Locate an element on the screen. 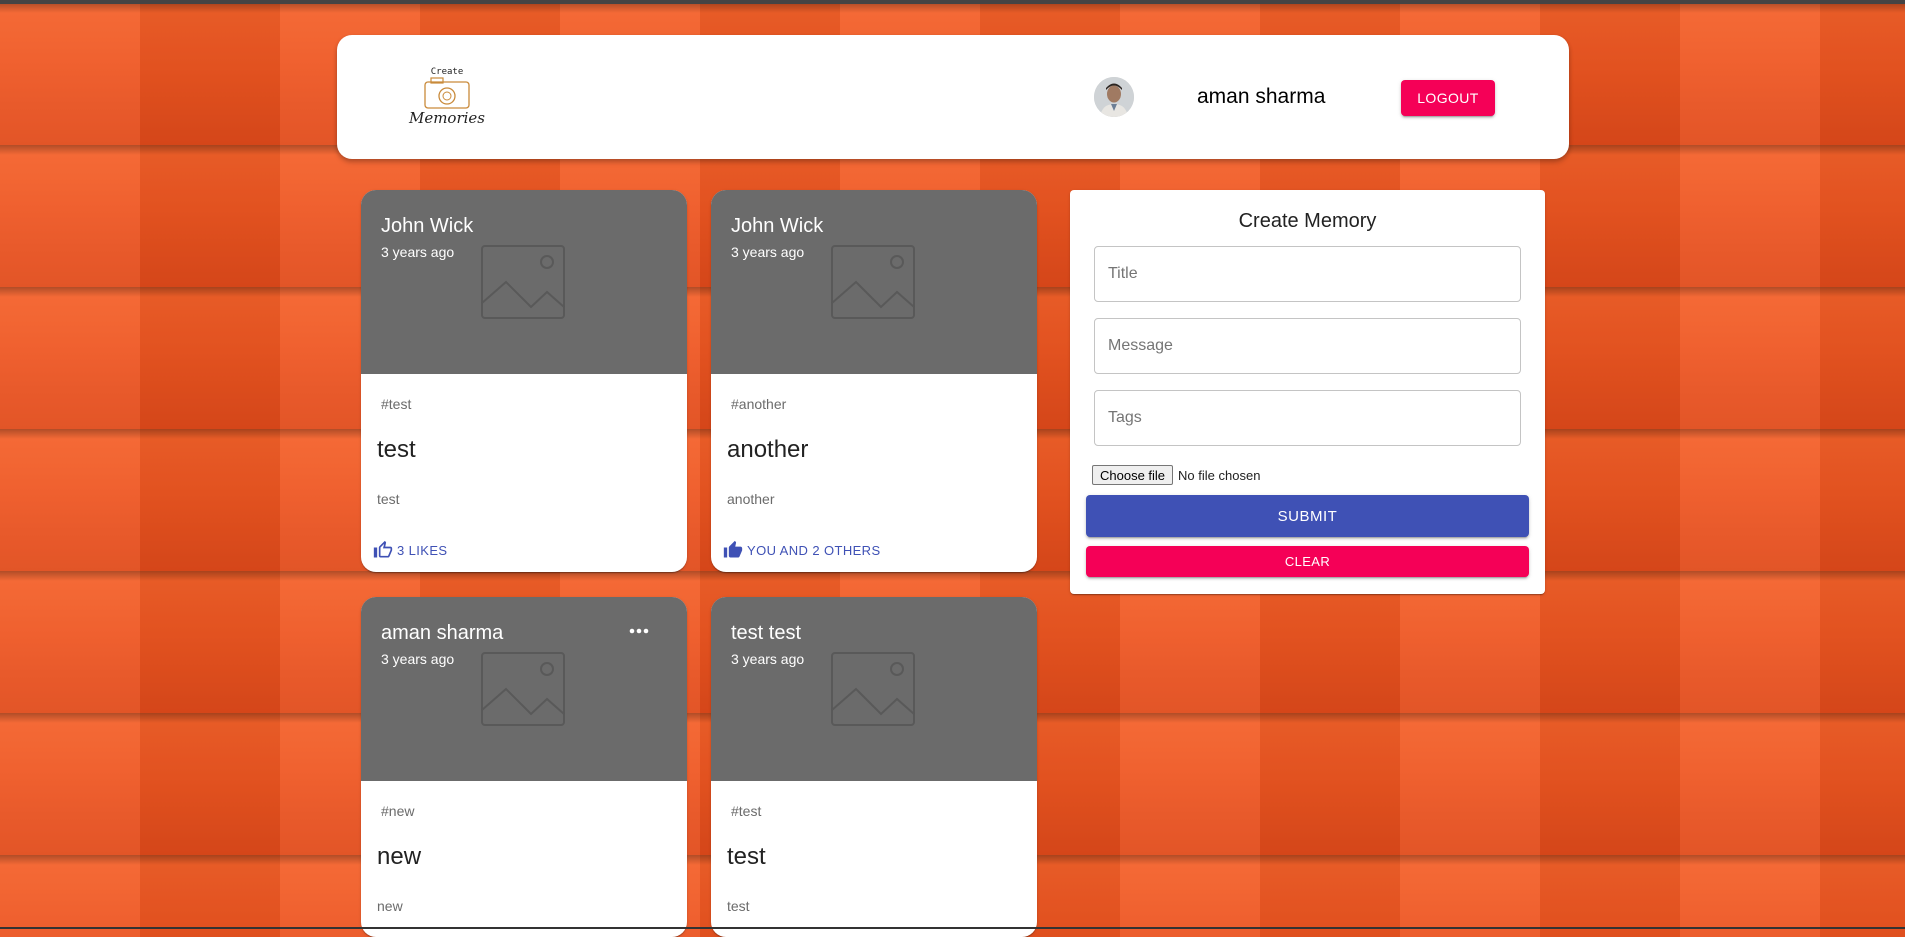  post-media: test test 3 years ago is located at coordinates (874, 689).